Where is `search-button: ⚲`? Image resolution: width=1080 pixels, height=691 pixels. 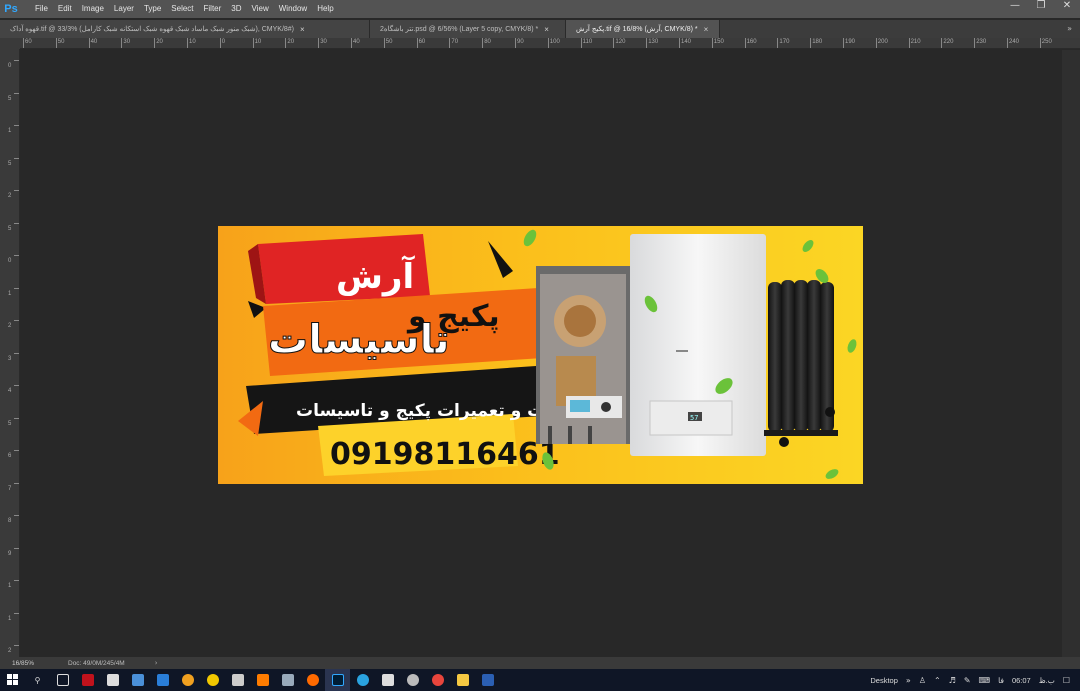 search-button: ⚲ is located at coordinates (37, 680).